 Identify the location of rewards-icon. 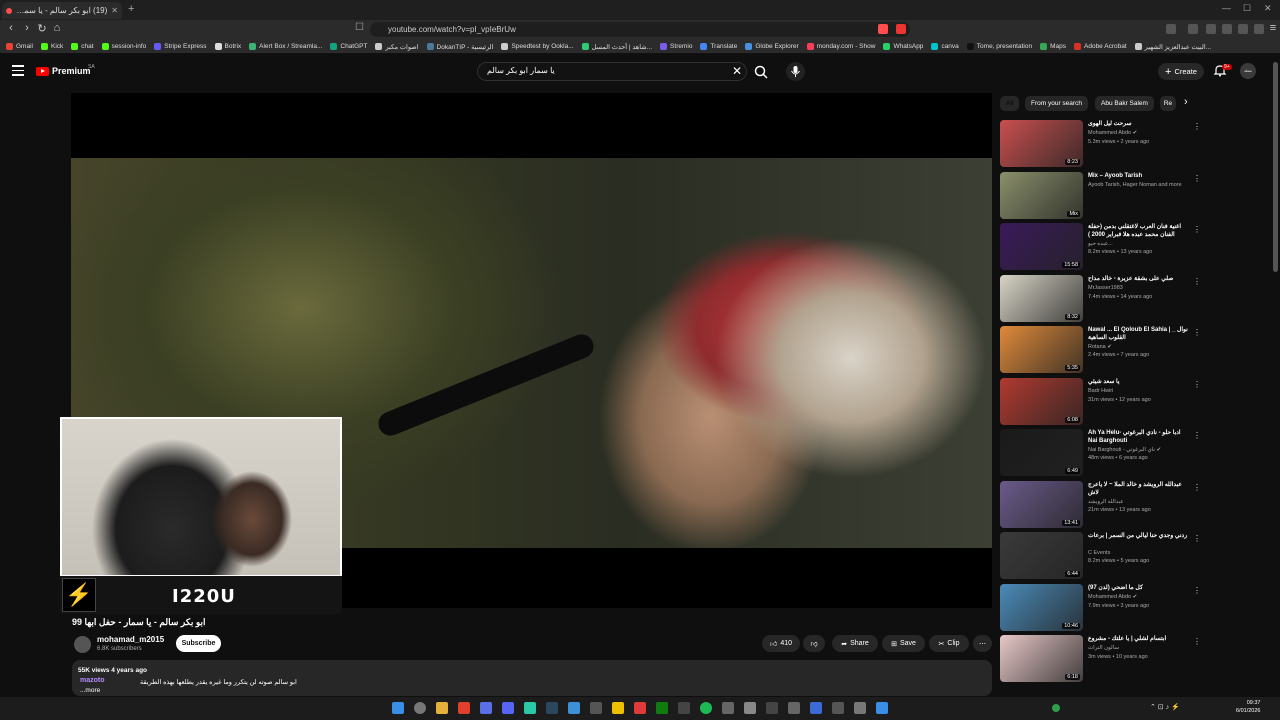
(901, 29).